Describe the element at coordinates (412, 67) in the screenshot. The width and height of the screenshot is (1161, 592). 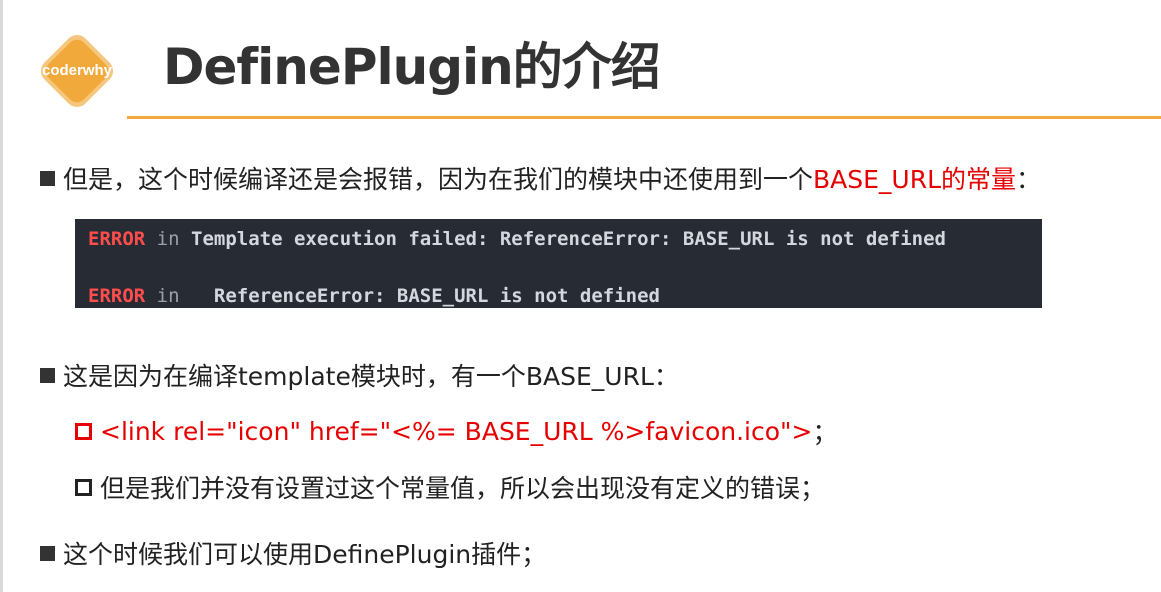
I see `page-title: DefinePlugin的介绍` at that location.